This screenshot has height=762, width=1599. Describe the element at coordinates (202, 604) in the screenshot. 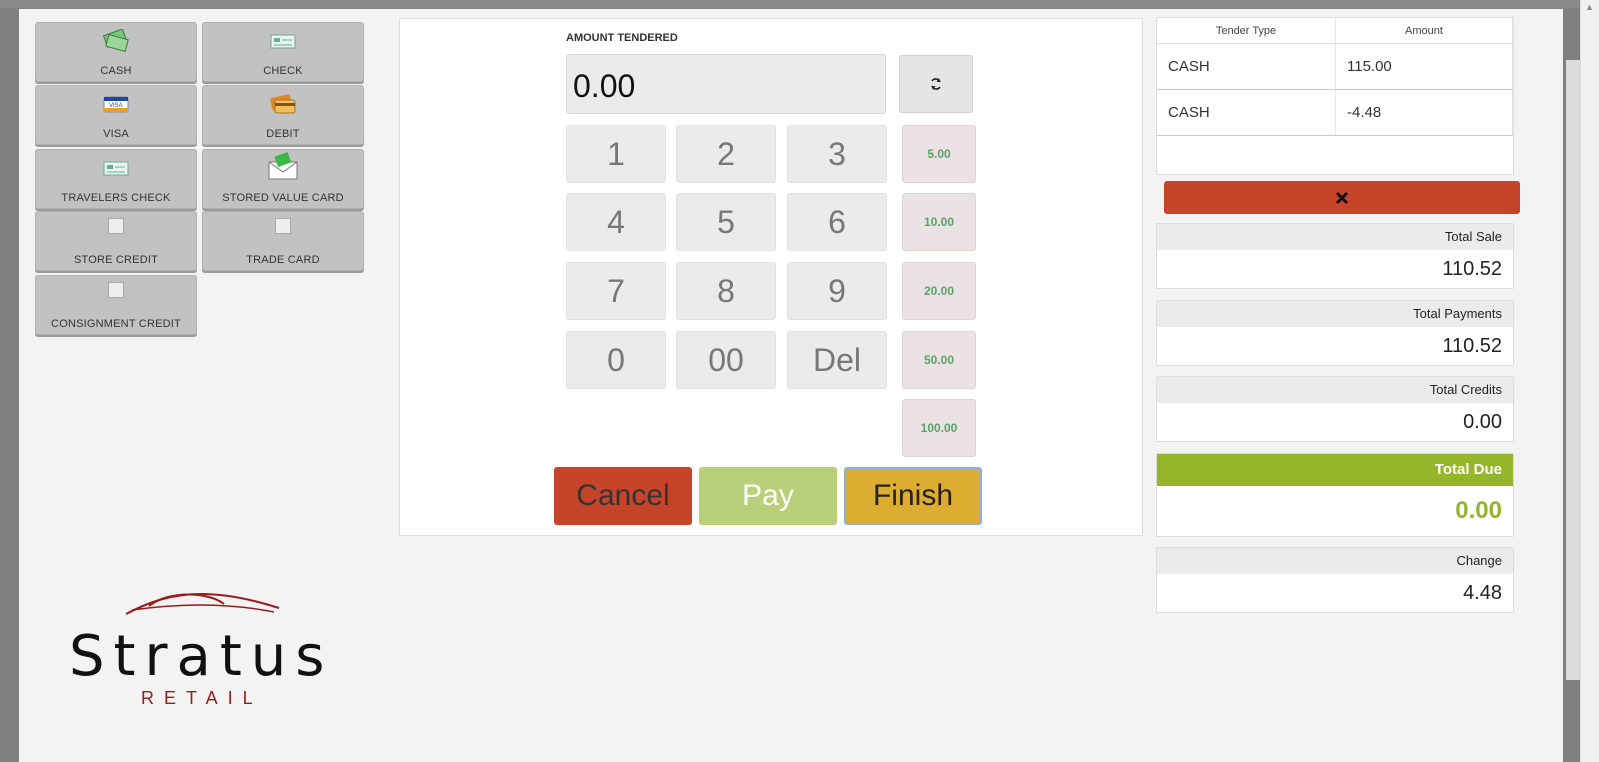

I see `logo-swoosh-icon` at that location.